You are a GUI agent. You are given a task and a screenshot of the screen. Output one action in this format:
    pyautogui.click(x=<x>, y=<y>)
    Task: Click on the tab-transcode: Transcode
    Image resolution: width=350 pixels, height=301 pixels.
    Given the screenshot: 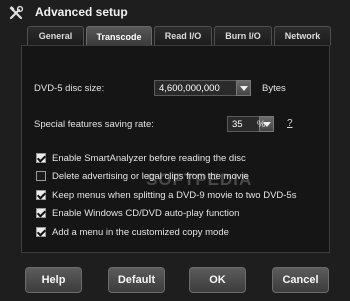 What is the action you would take?
    pyautogui.click(x=119, y=36)
    